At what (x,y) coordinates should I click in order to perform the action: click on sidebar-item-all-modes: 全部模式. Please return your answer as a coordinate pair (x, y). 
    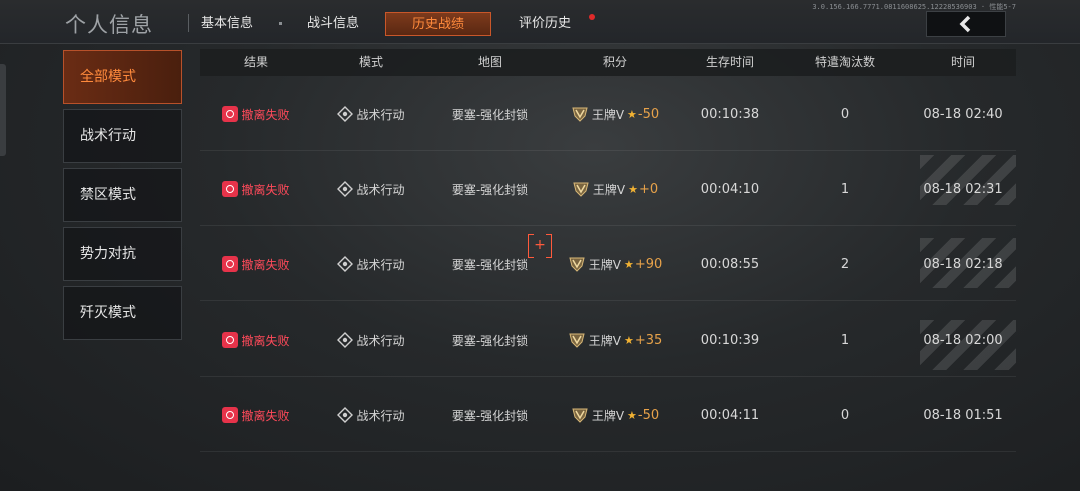
    Looking at the image, I should click on (122, 77).